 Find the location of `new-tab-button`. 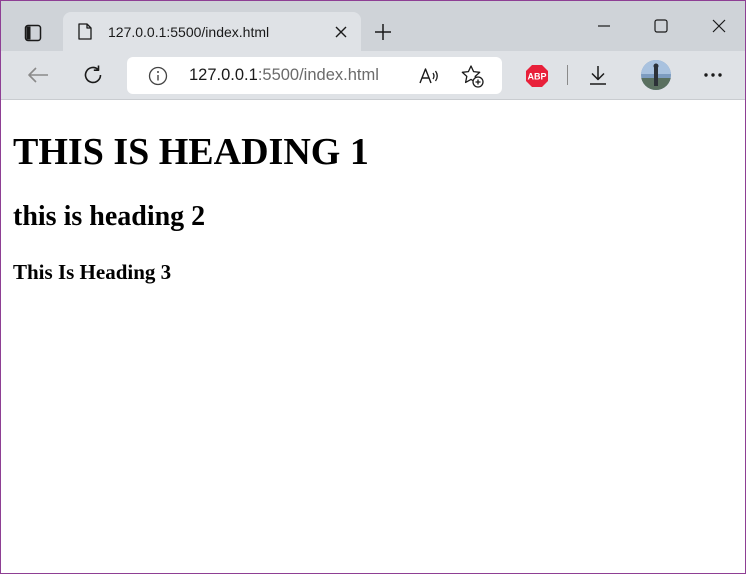

new-tab-button is located at coordinates (383, 32).